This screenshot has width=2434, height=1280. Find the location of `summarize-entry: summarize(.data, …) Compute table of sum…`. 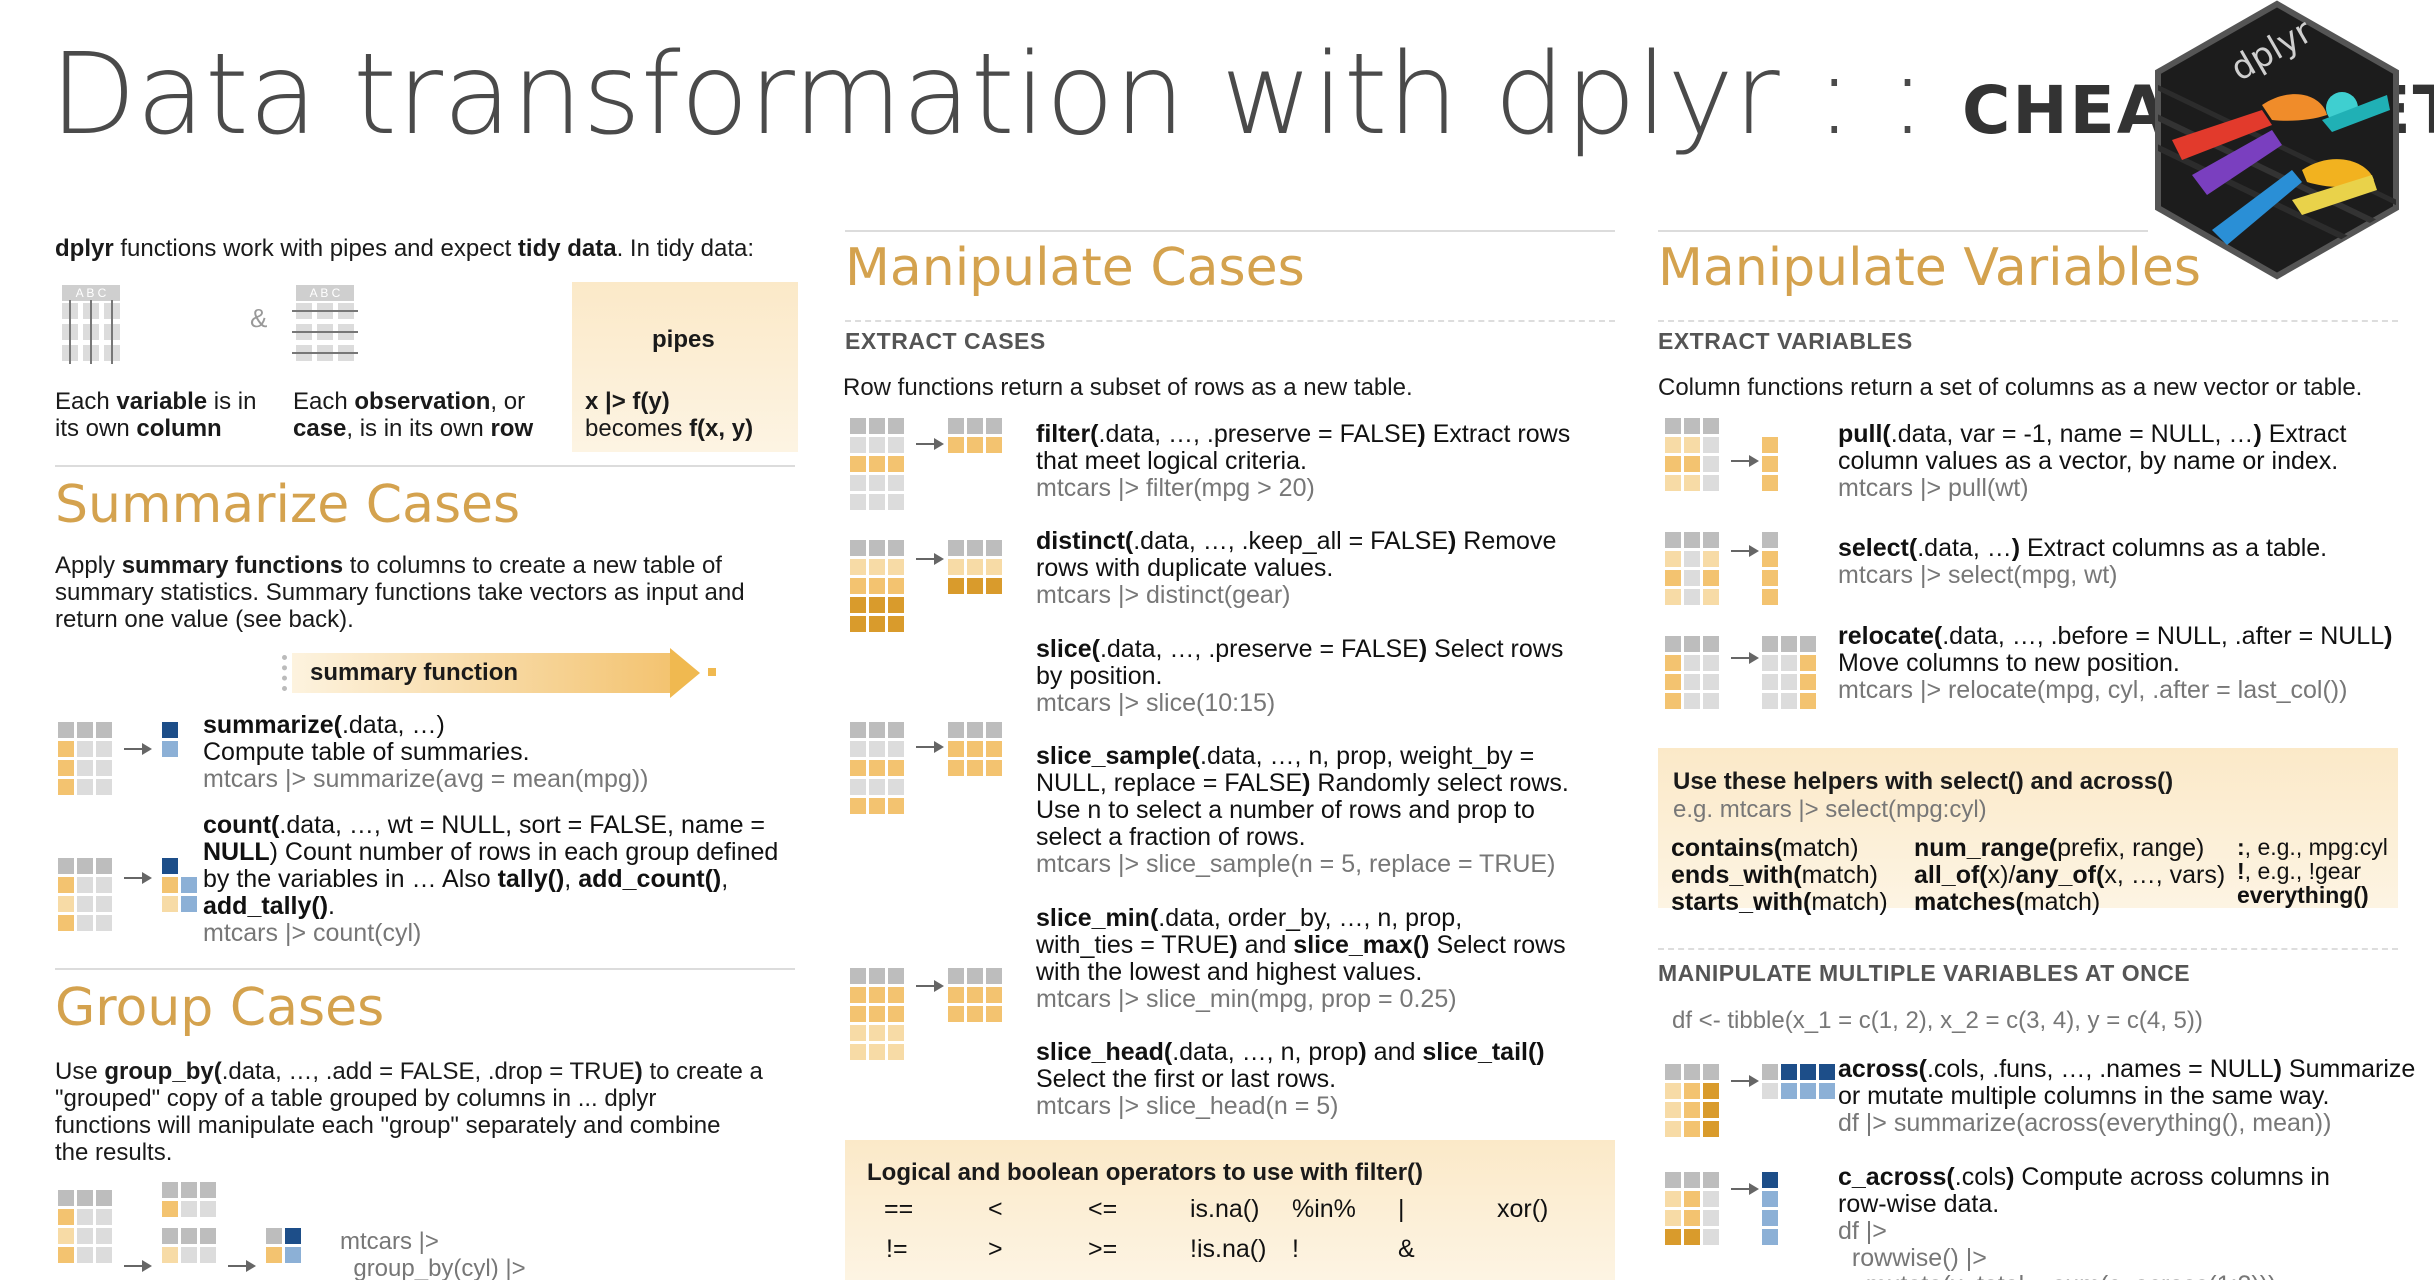

summarize-entry: summarize(.data, …) Compute table of sum… is located at coordinates (426, 752).